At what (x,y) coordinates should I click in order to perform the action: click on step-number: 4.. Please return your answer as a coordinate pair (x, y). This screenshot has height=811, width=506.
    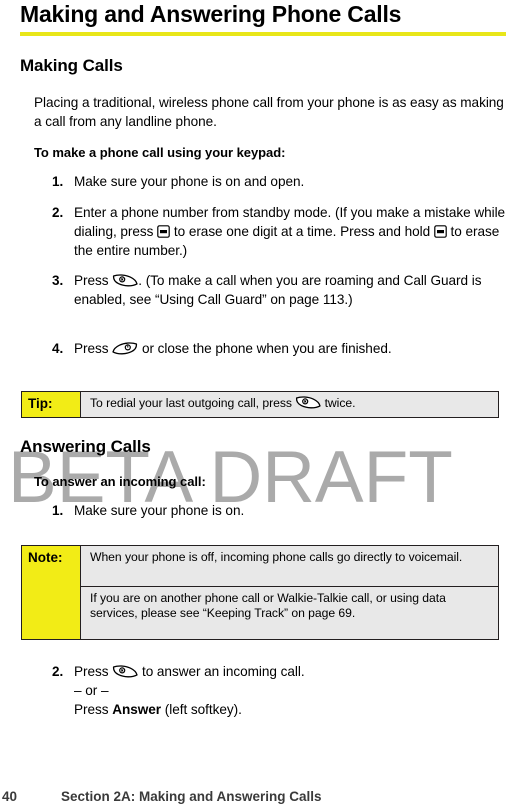
    Looking at the image, I should click on (58, 348).